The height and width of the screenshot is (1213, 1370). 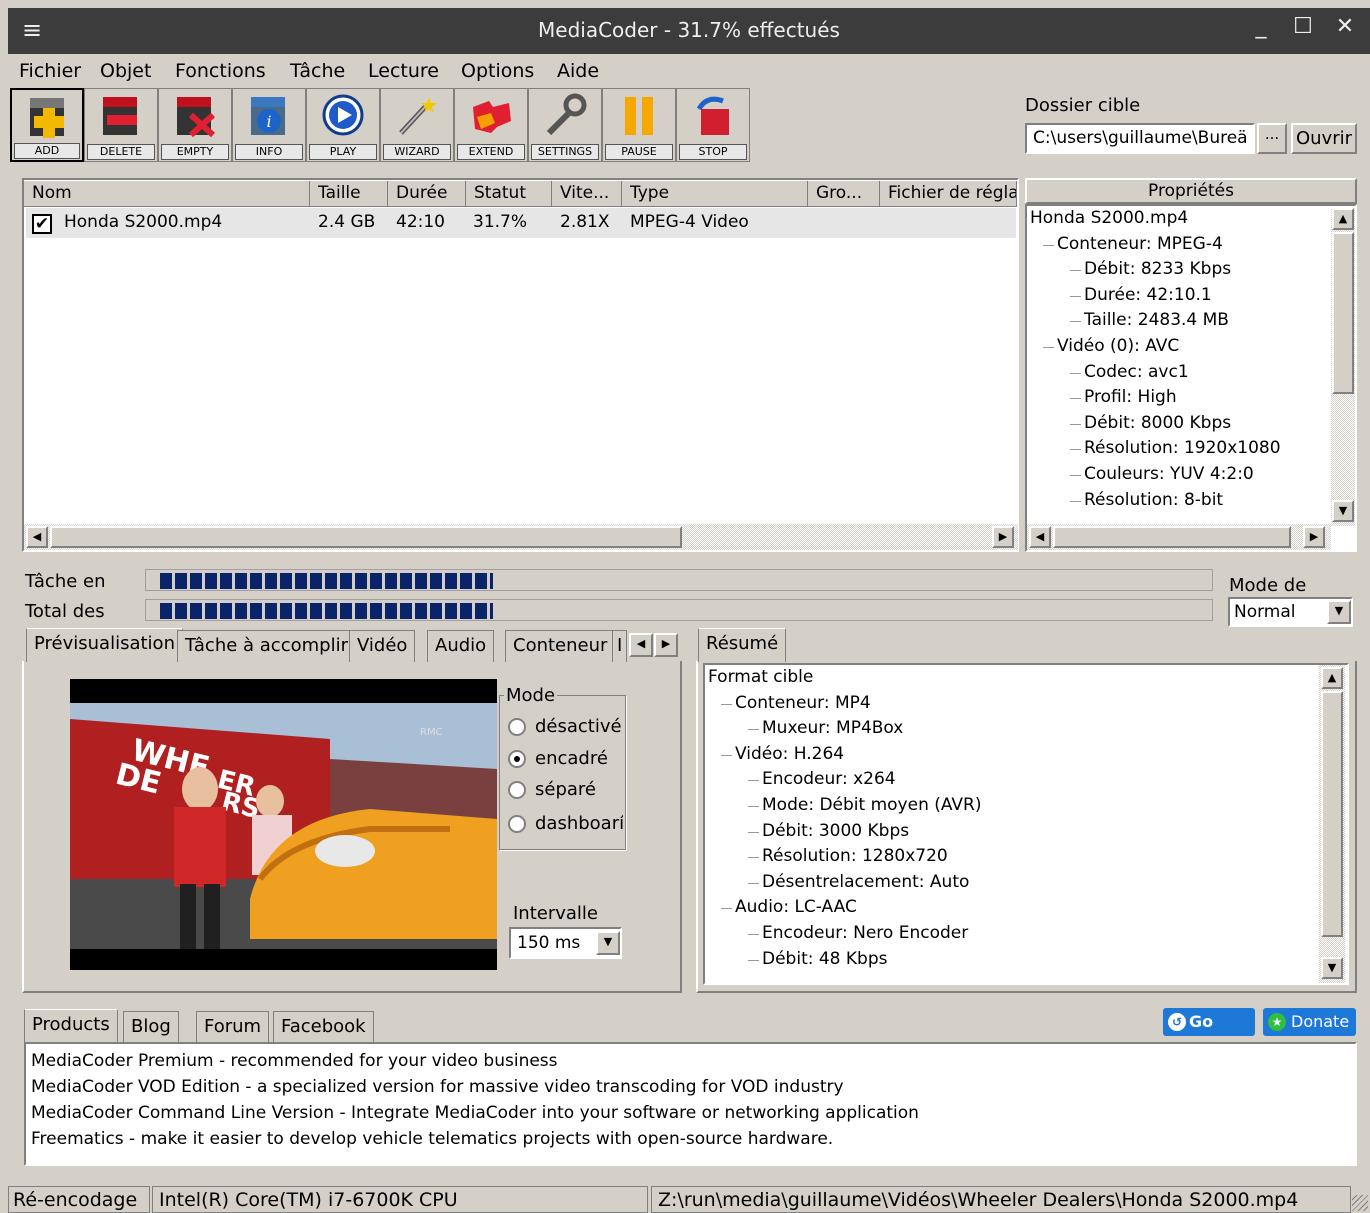 I want to click on tree-item: Mode: Débit moyen (AVR), so click(x=844, y=805).